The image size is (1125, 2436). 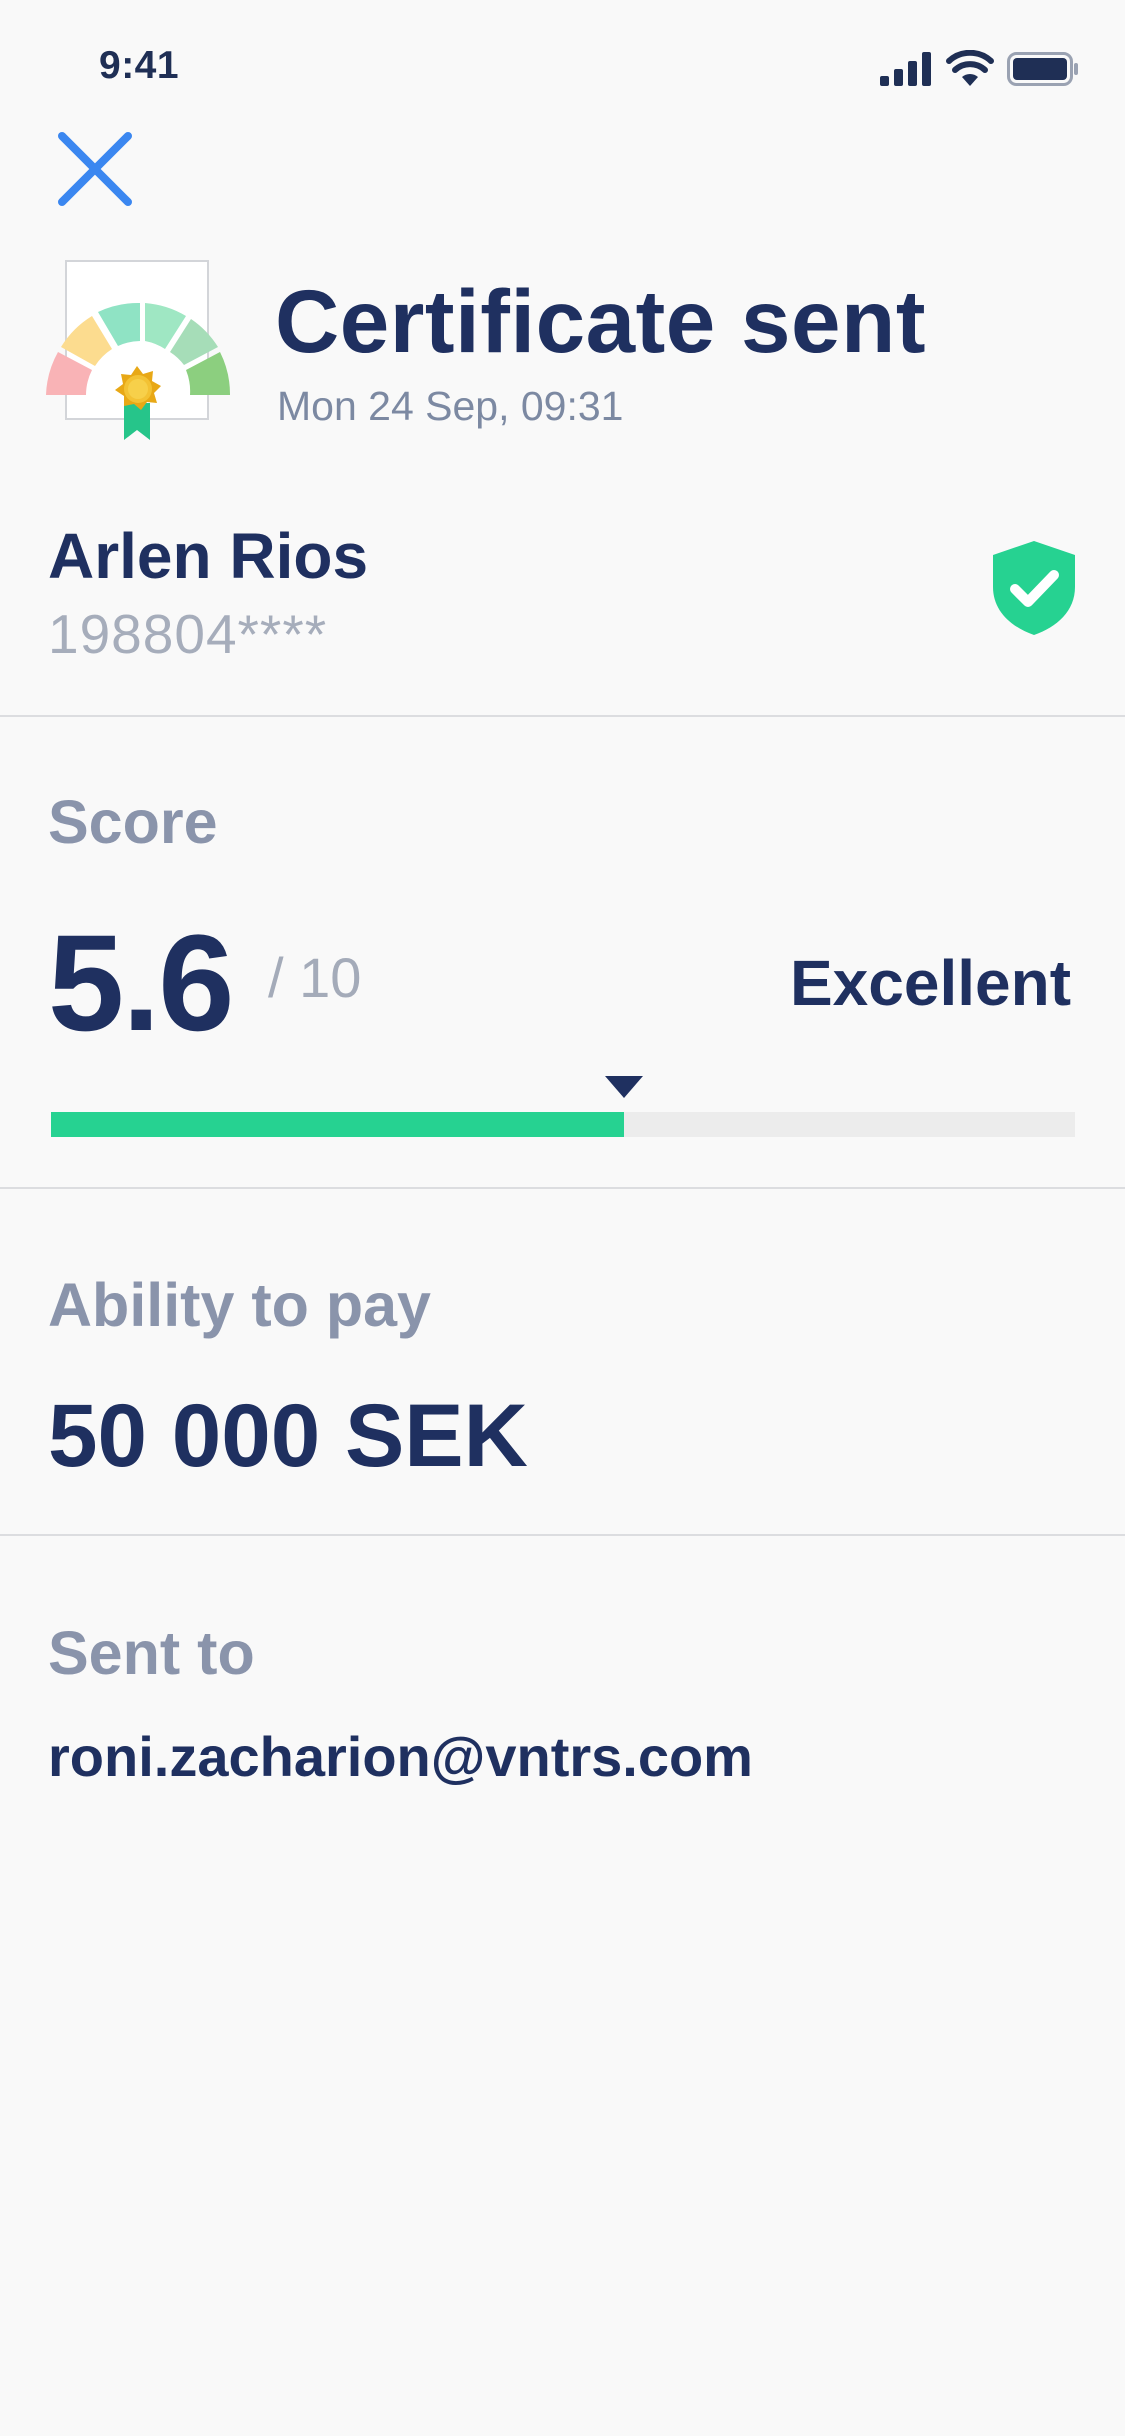 What do you see at coordinates (239, 1305) in the screenshot?
I see `ability-label: Ability to pay` at bounding box center [239, 1305].